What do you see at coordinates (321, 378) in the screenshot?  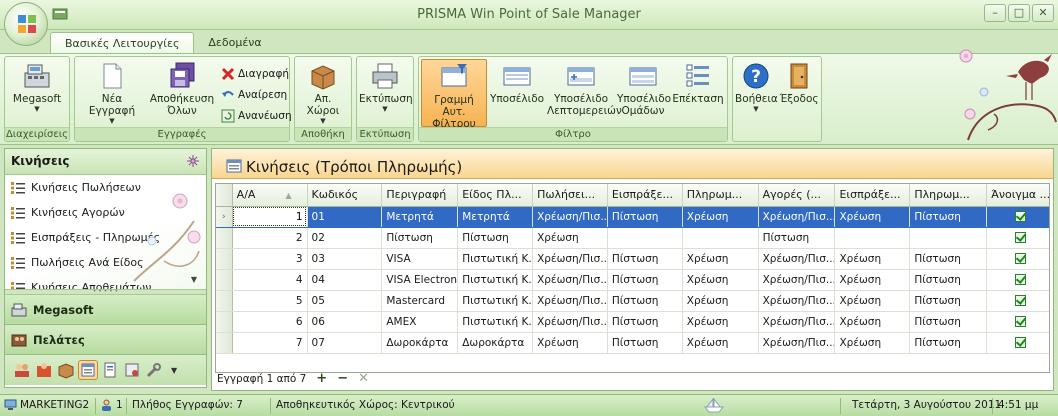 I see `add-record-icon: +` at bounding box center [321, 378].